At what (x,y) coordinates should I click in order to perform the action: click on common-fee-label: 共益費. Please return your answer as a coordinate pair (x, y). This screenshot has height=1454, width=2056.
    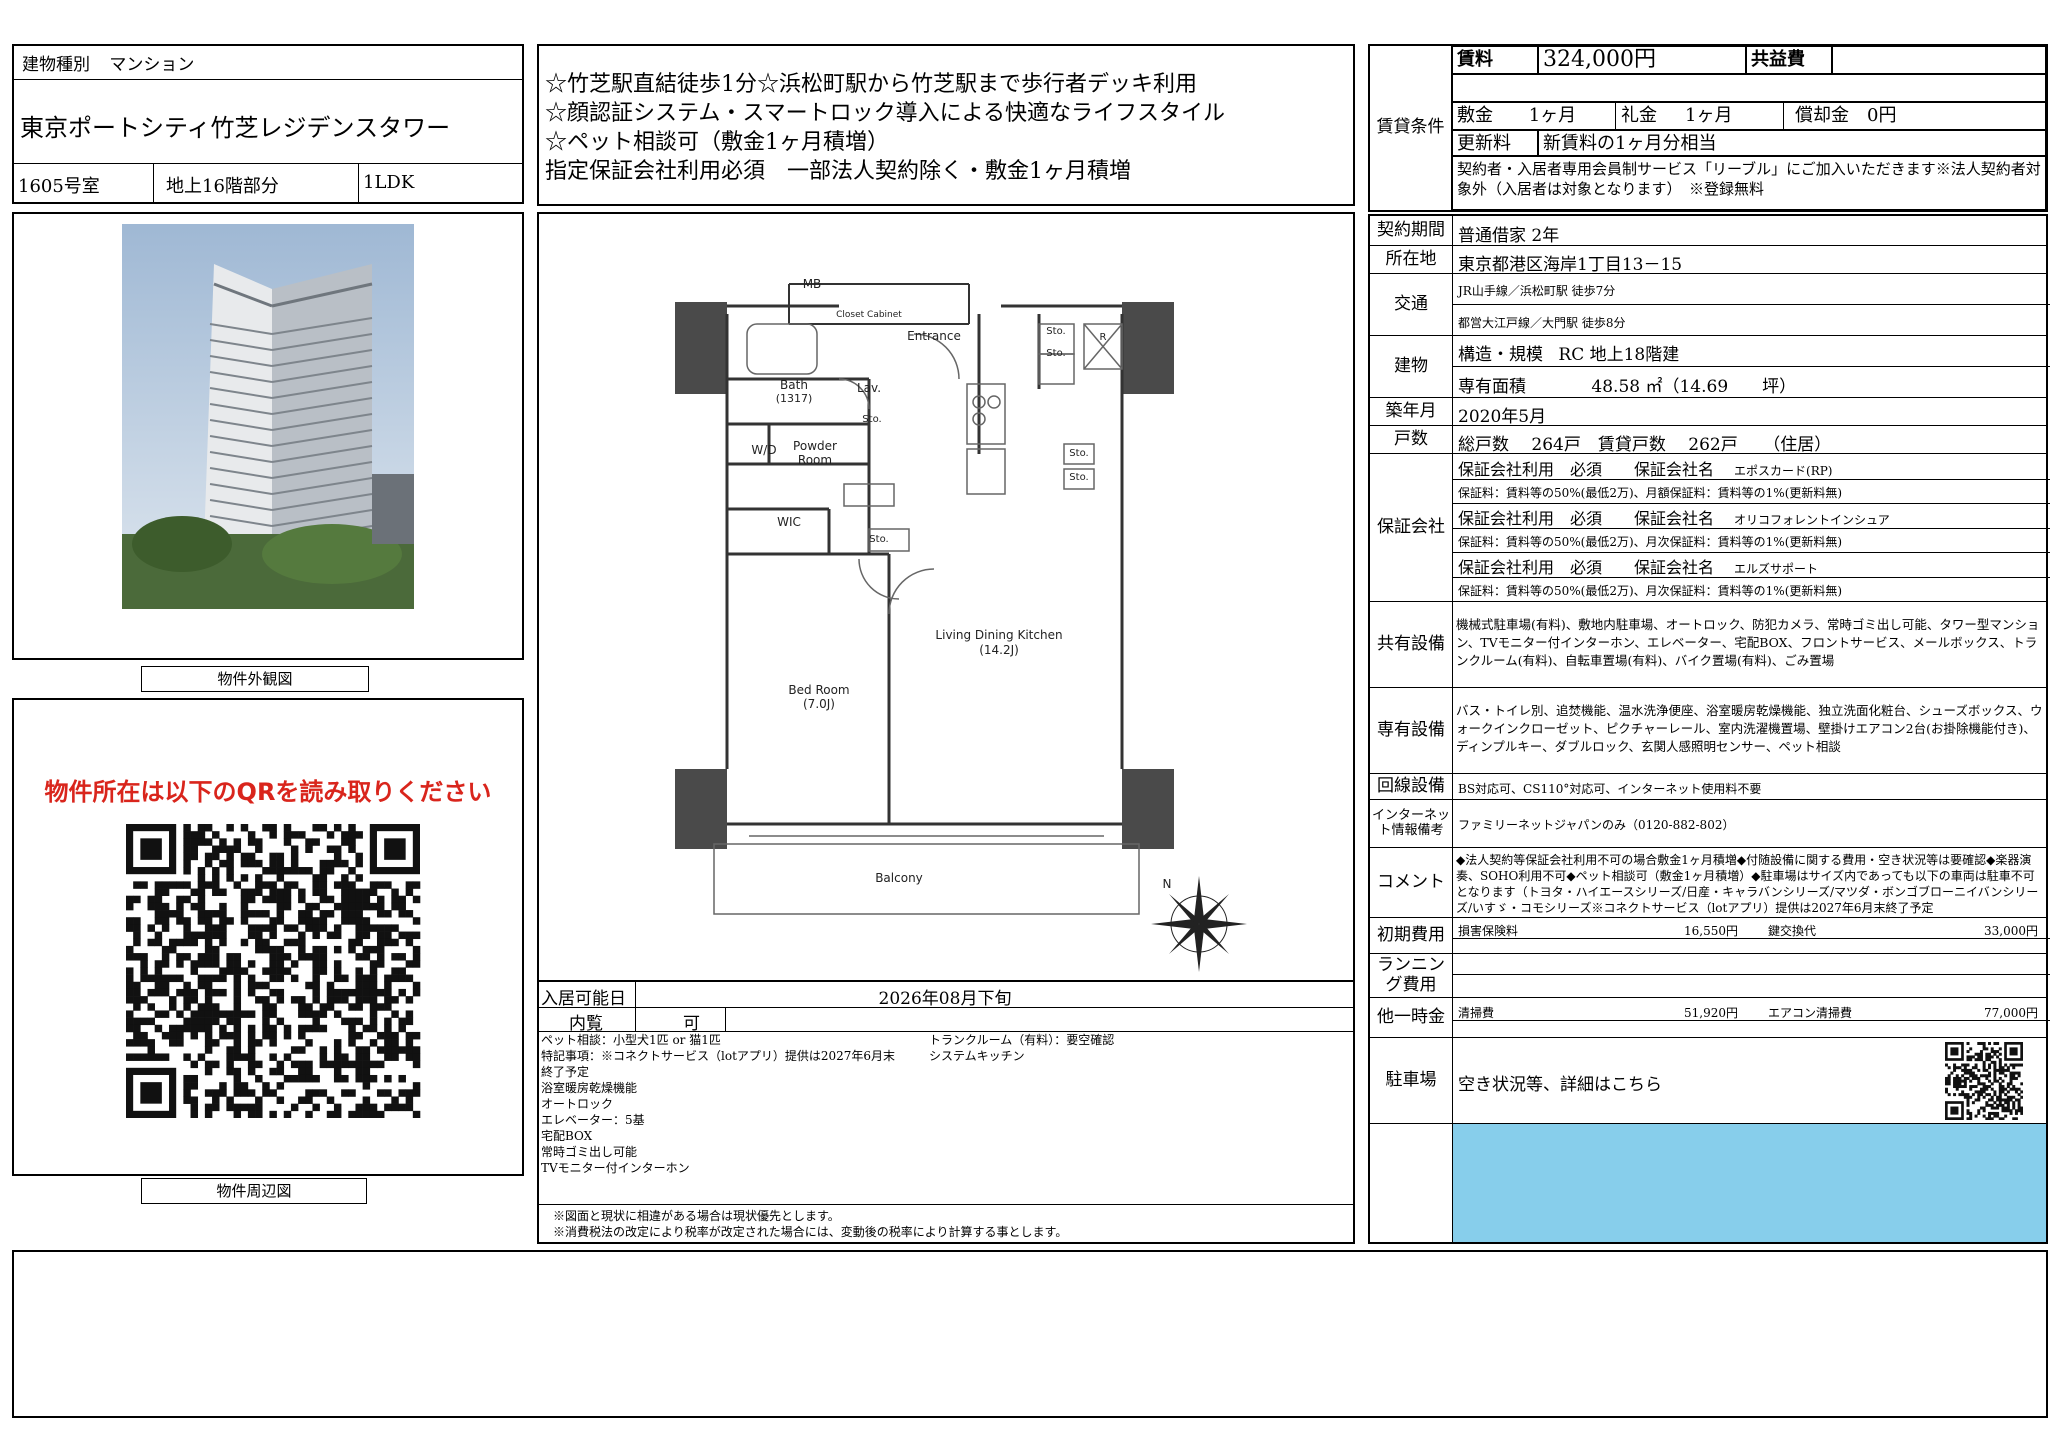
    Looking at the image, I should click on (1789, 60).